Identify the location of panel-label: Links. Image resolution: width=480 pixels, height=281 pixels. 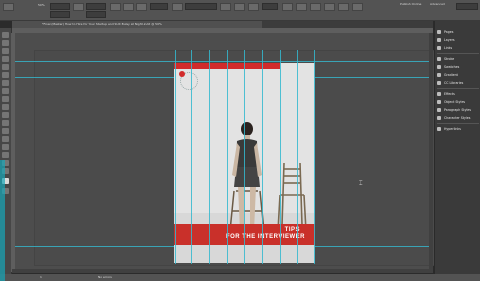
(448, 48).